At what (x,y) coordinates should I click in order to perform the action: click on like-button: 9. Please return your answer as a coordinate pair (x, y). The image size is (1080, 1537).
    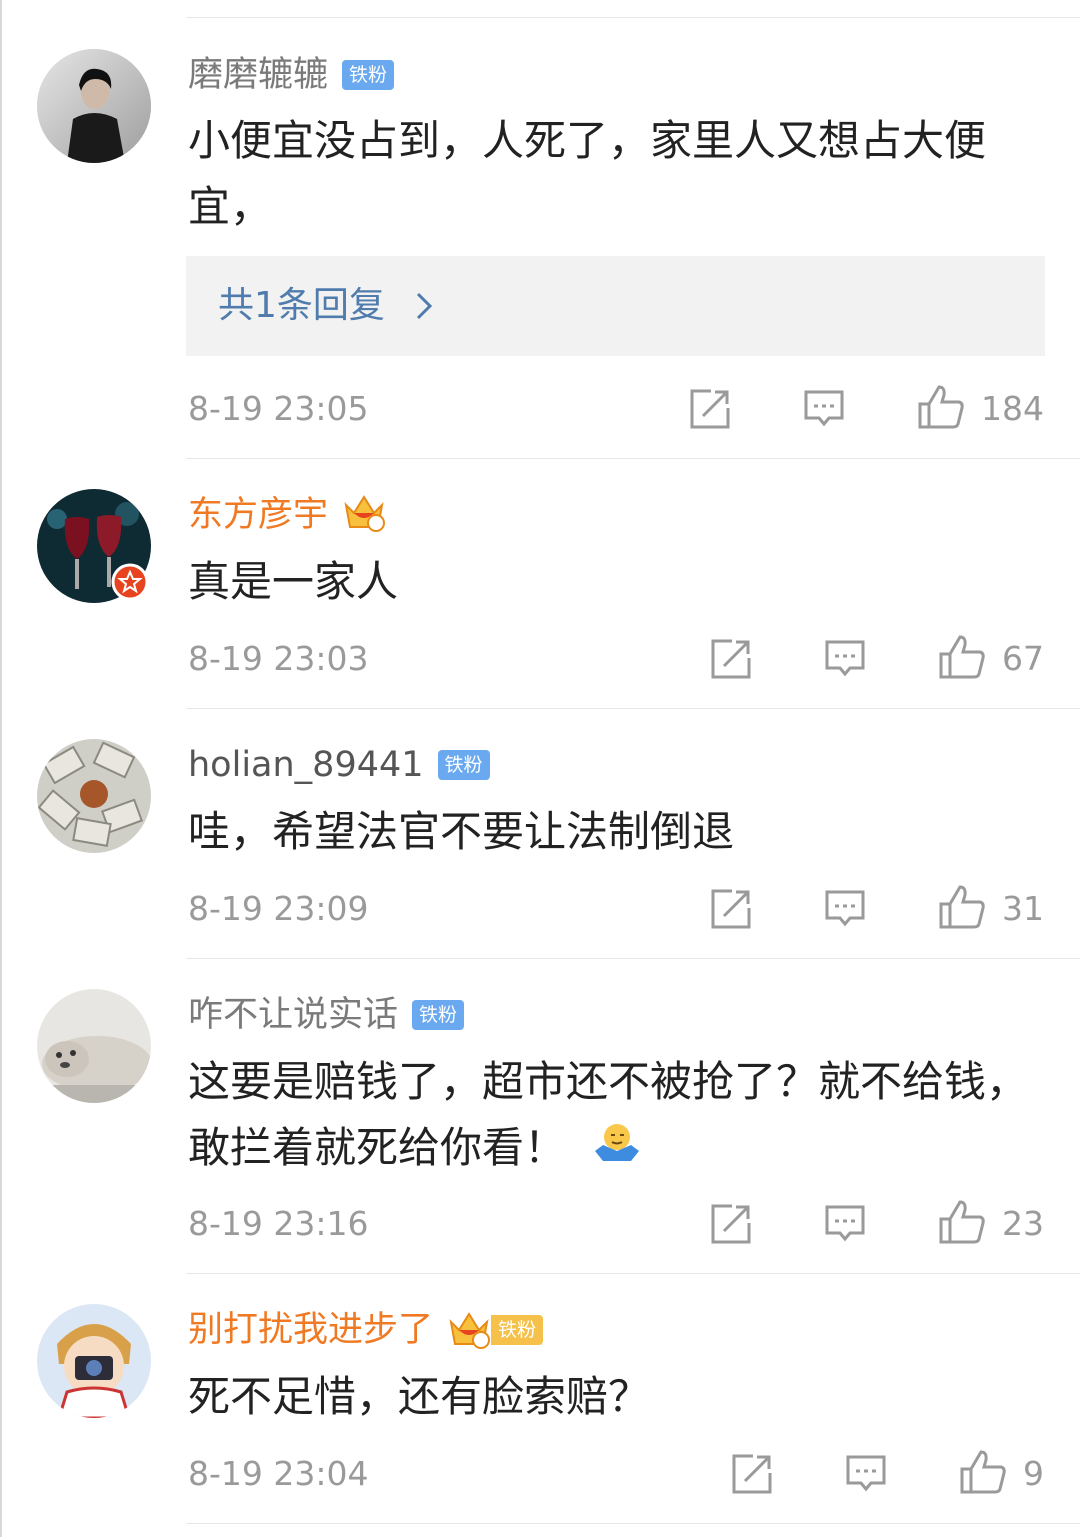
    Looking at the image, I should click on (1001, 1474).